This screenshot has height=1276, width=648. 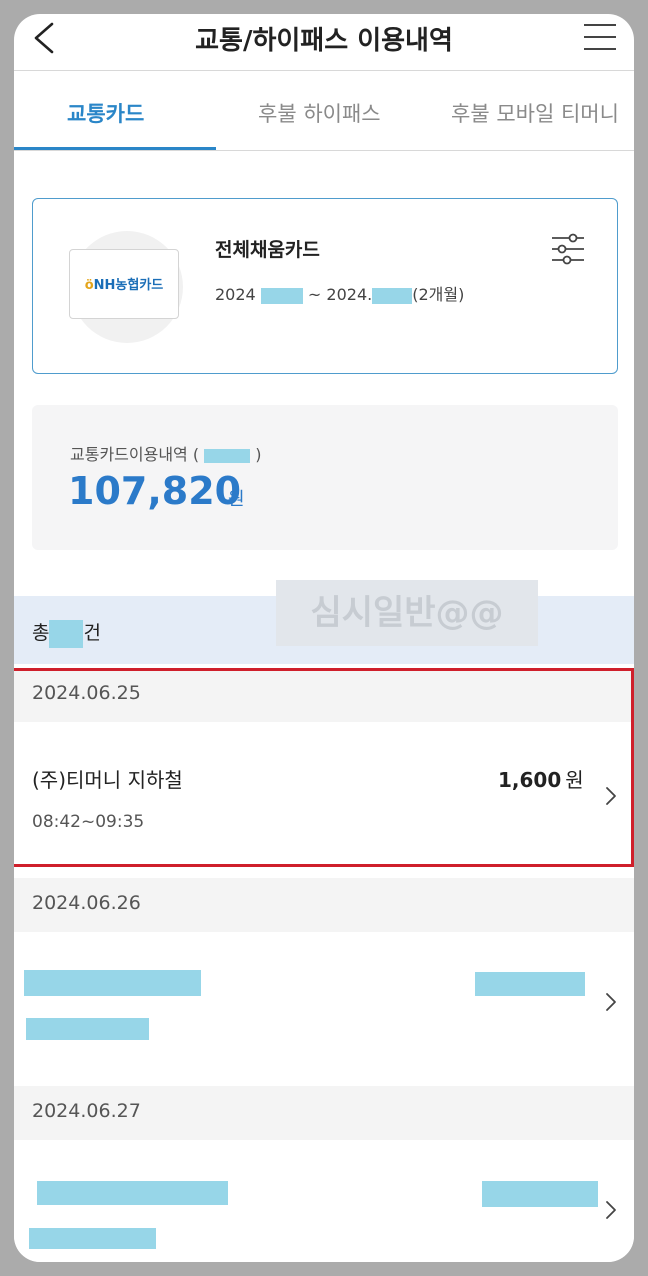 I want to click on sliders-filter-icon, so click(x=568, y=249).